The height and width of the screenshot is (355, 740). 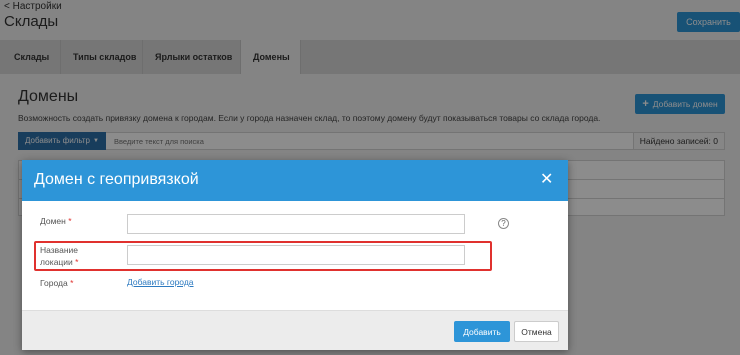 What do you see at coordinates (56, 262) in the screenshot?
I see `location-label-line2: локации` at bounding box center [56, 262].